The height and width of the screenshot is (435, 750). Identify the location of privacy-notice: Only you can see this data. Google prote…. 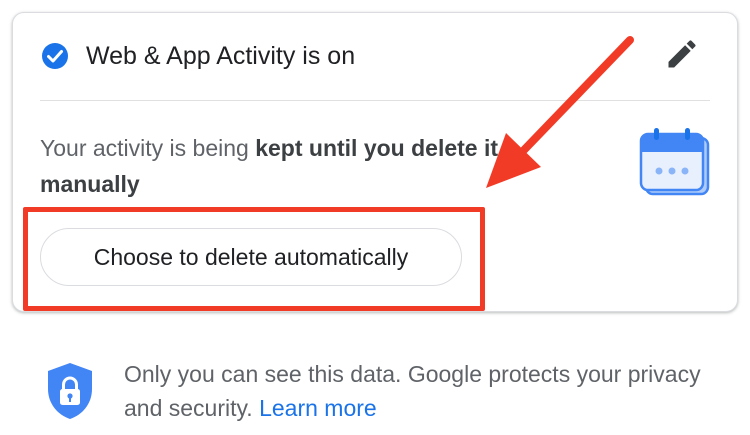
(424, 391).